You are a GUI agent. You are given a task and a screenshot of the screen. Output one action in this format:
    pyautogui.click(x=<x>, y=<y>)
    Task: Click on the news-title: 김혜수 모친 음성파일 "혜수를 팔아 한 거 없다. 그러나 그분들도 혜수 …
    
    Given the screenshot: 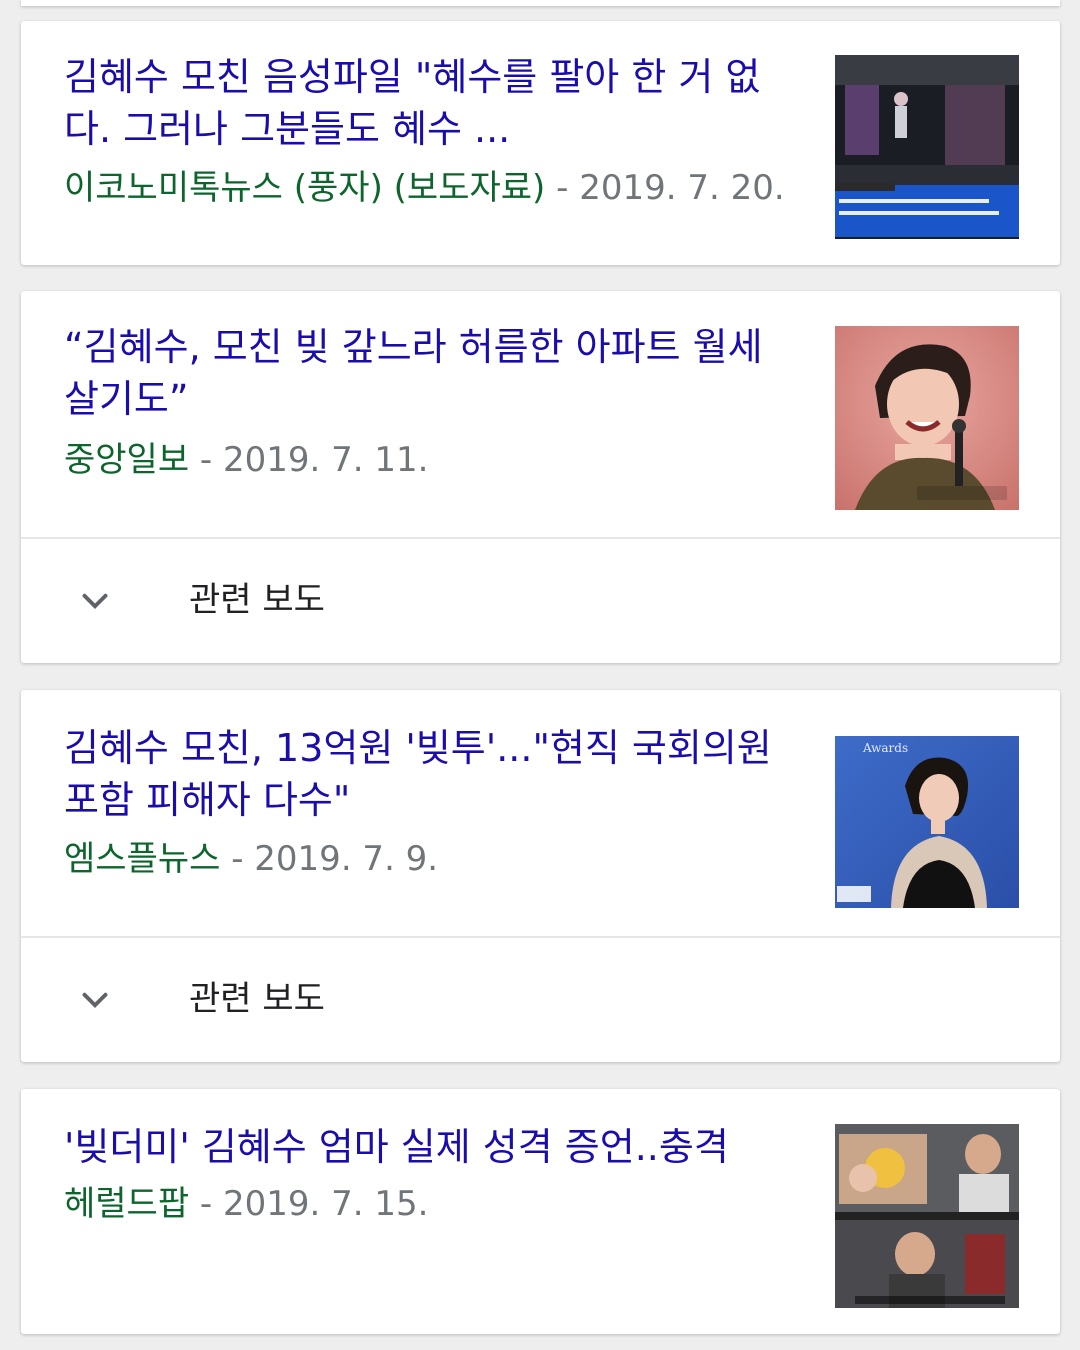 What is the action you would take?
    pyautogui.click(x=434, y=103)
    